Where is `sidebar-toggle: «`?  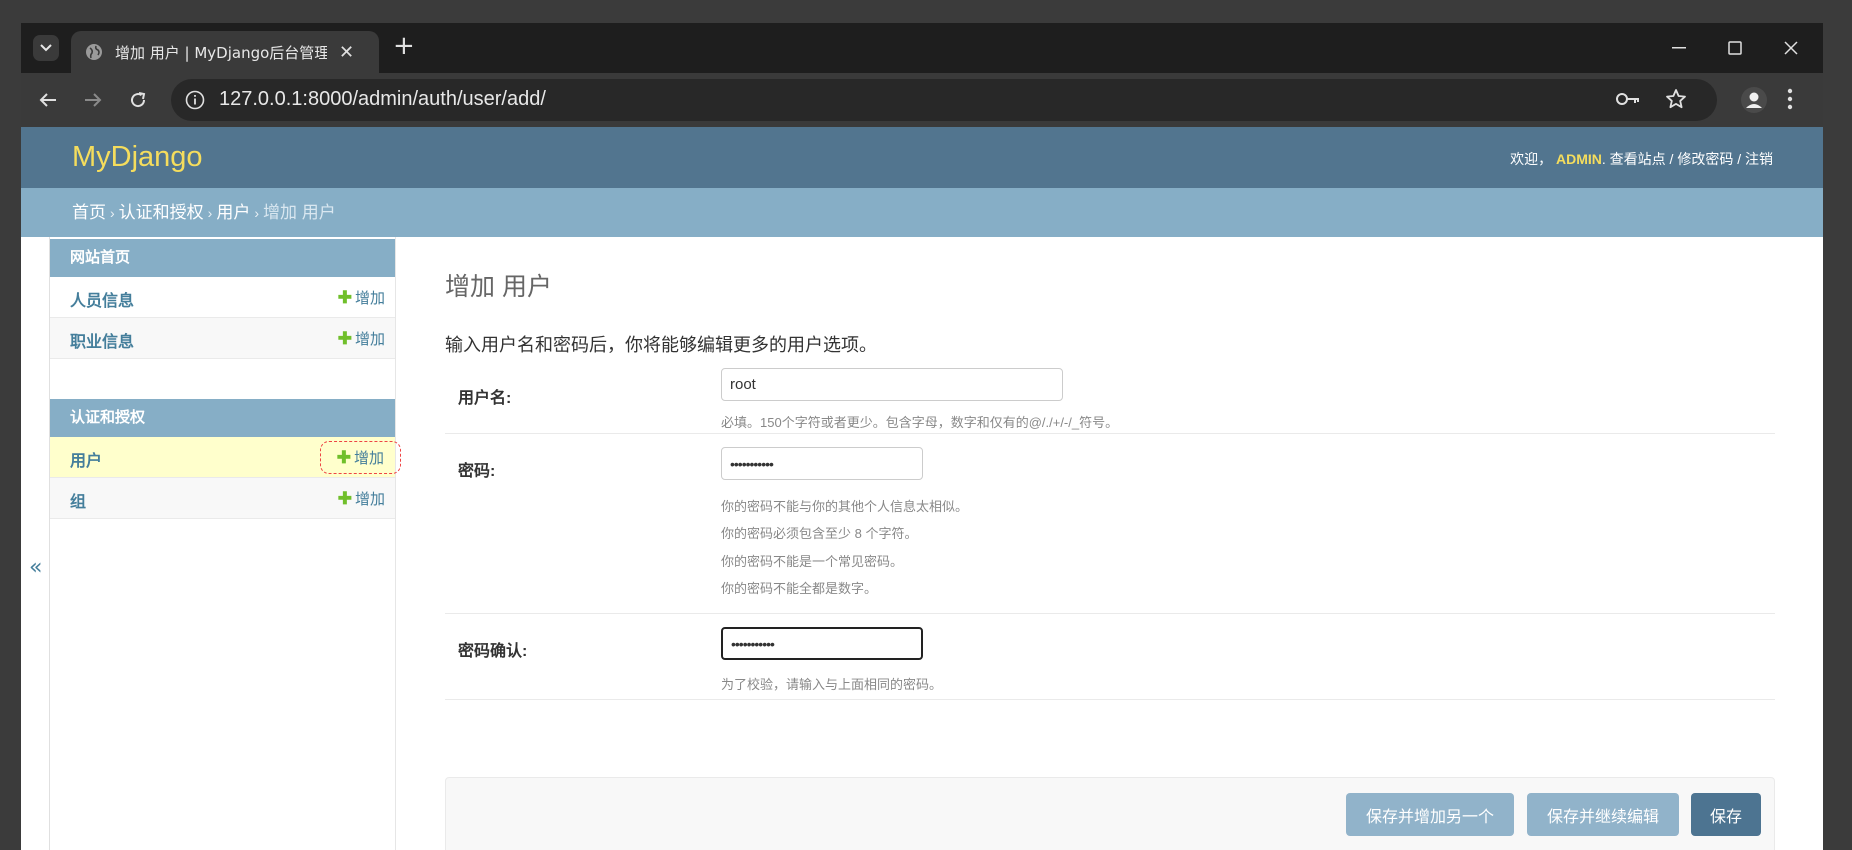
sidebar-toggle: « is located at coordinates (35, 543).